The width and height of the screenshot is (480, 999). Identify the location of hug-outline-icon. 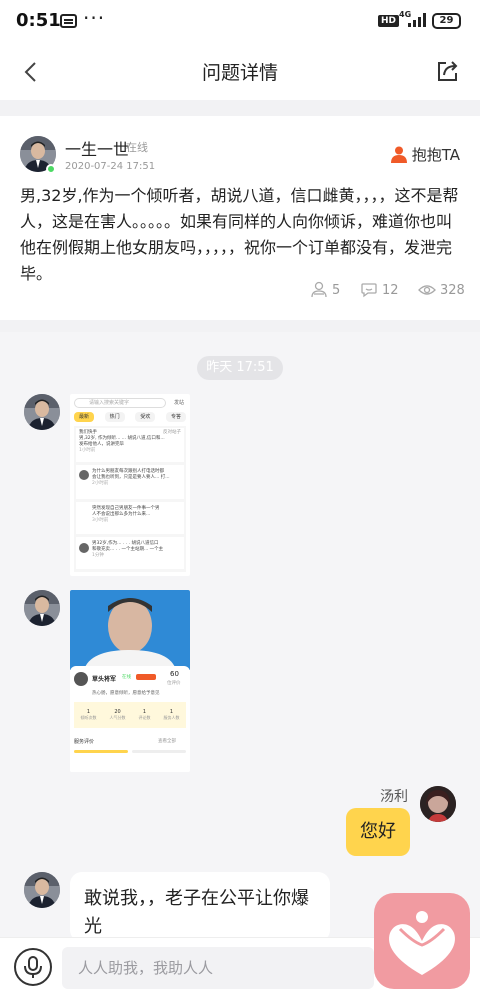
(319, 289).